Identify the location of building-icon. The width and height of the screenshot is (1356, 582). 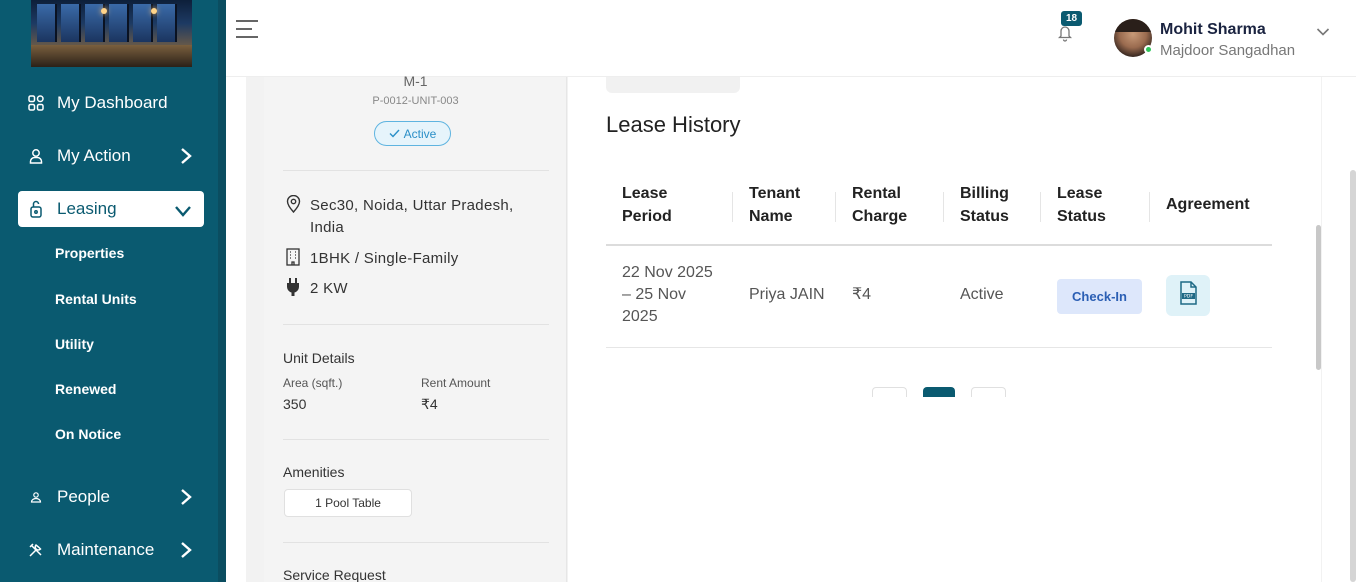
(293, 257).